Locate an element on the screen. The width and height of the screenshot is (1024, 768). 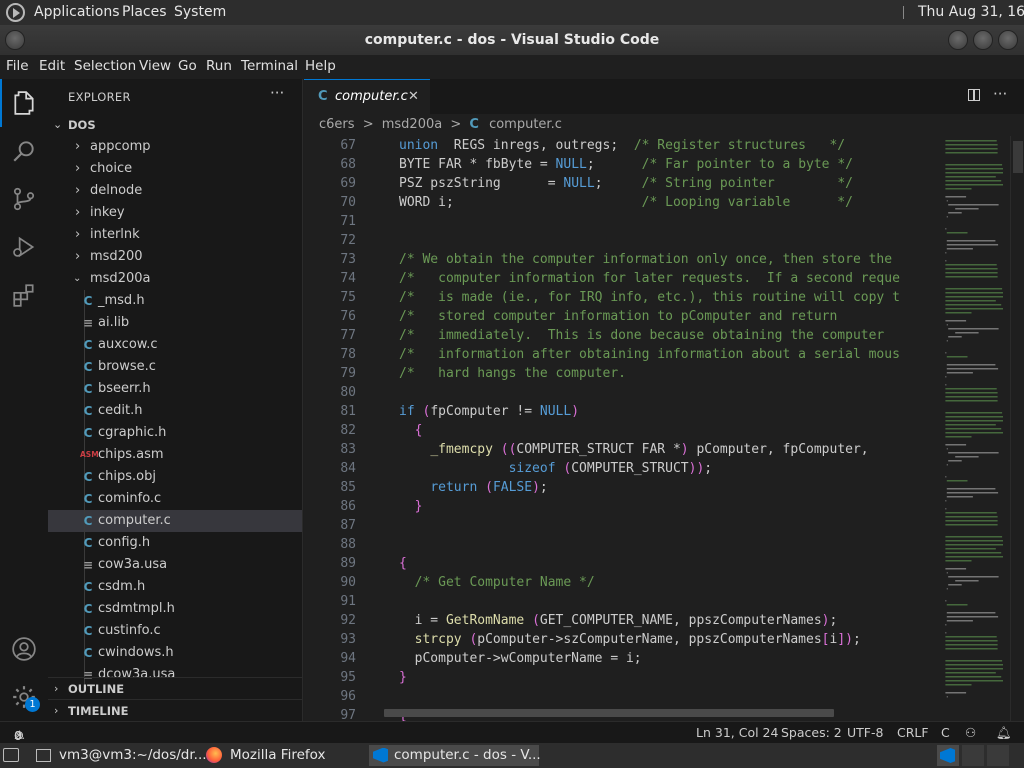
menu-selection: Selection is located at coordinates (105, 66).